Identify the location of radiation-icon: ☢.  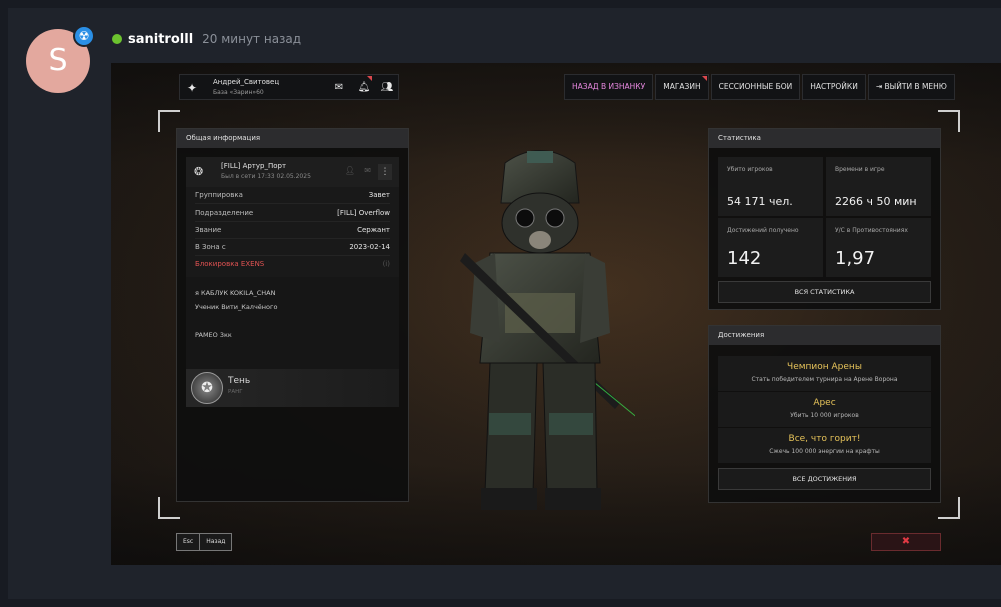
(84, 36).